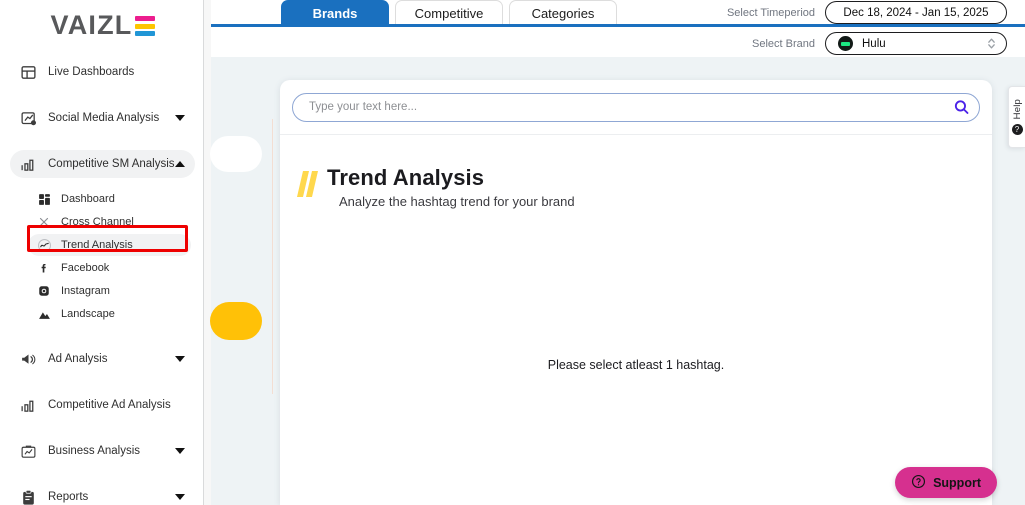 The image size is (1025, 505). I want to click on tab-competitive: Competitive, so click(449, 12).